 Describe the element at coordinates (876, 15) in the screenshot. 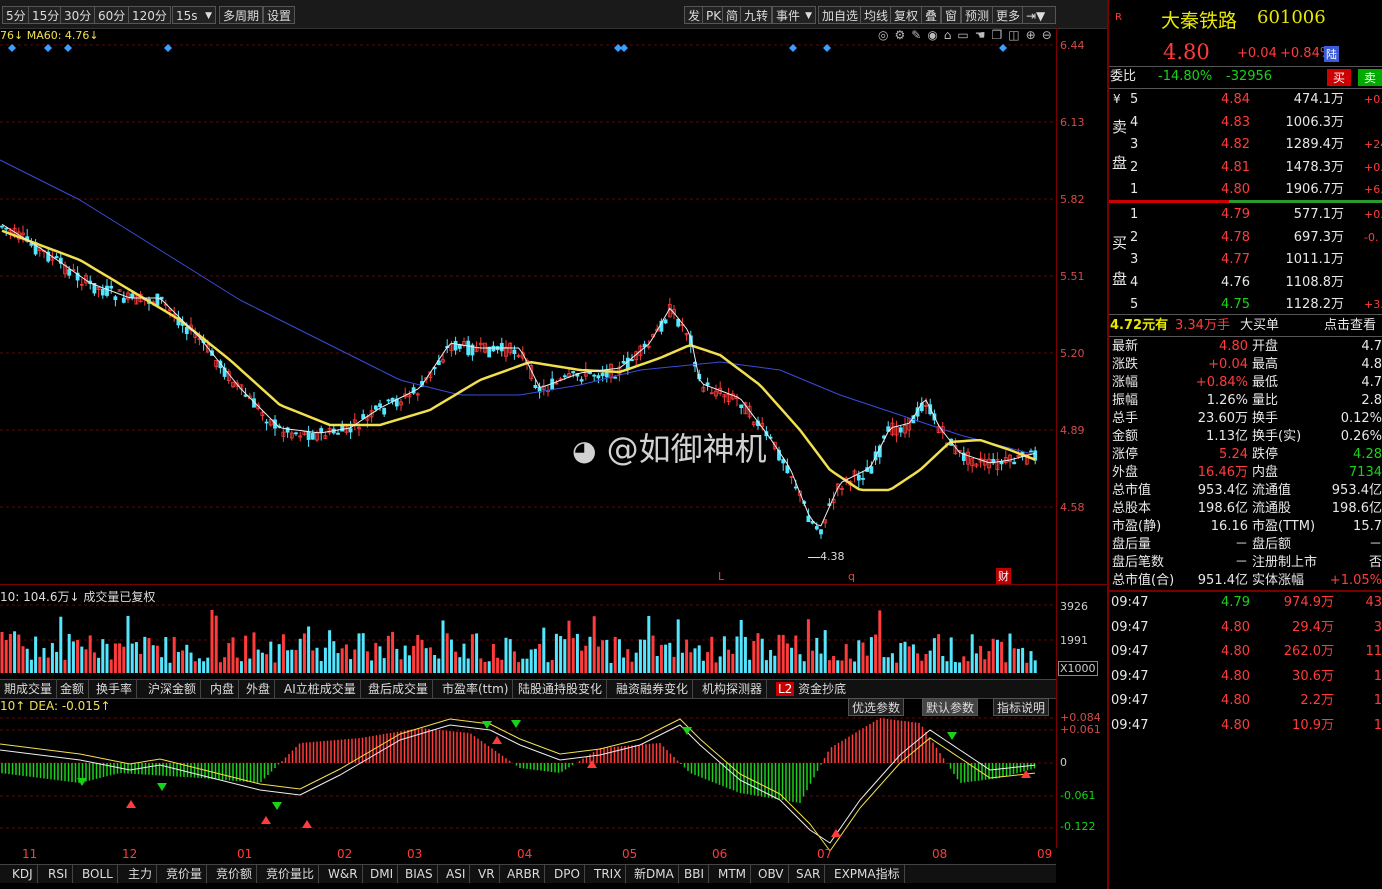

I see `ma-button: 均线` at that location.